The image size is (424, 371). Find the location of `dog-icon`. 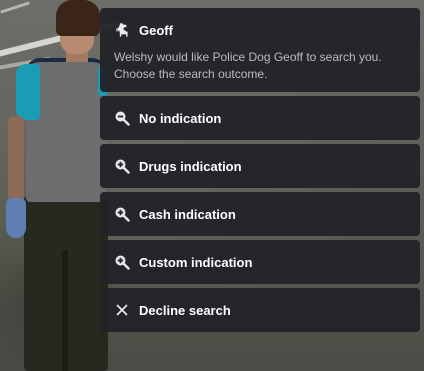

dog-icon is located at coordinates (122, 30).